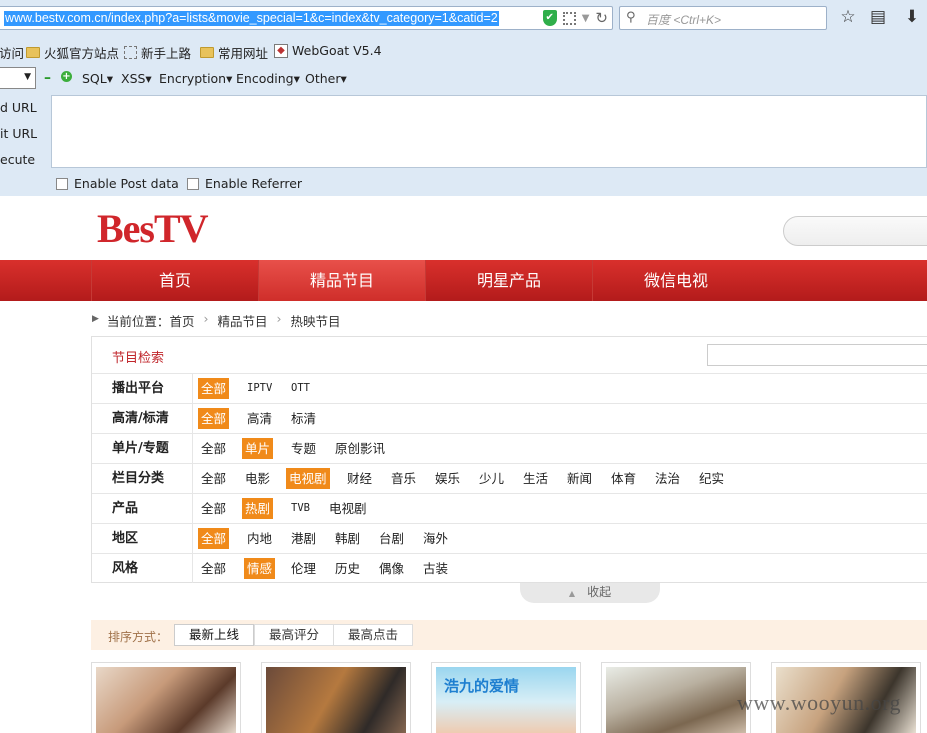 This screenshot has height=733, width=927. I want to click on folder-icon, so click(207, 52).